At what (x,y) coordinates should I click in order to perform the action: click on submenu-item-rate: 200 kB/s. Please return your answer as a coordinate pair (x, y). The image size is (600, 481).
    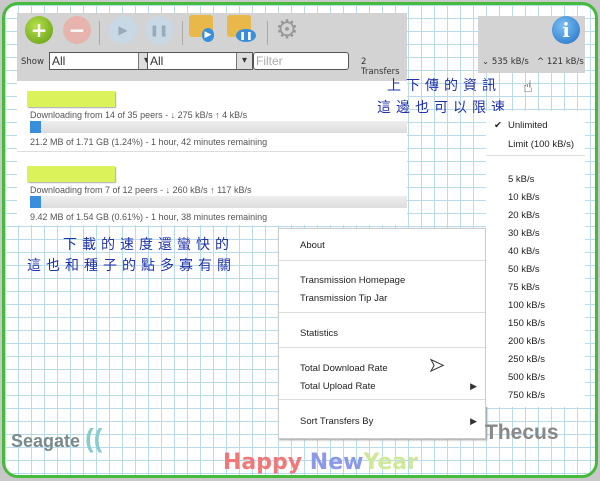
    Looking at the image, I should click on (526, 341).